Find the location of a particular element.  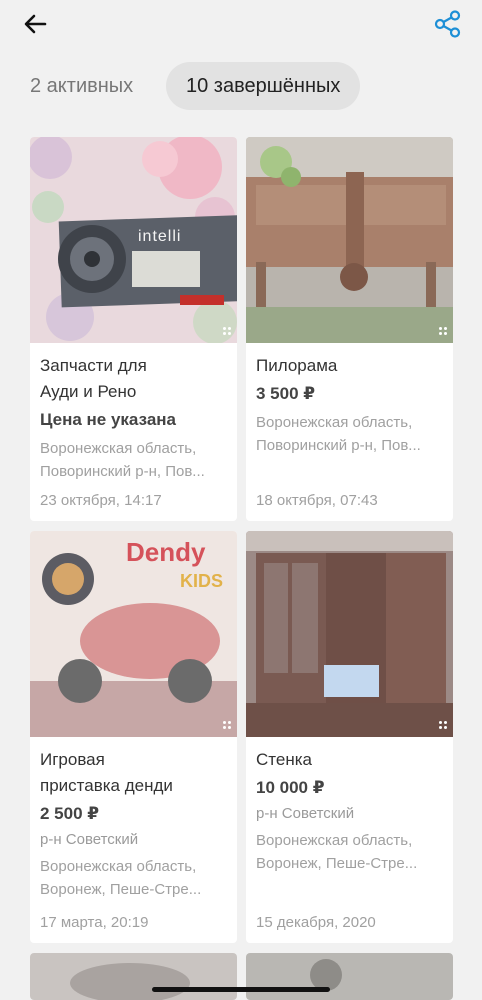

back-button is located at coordinates (35, 25).